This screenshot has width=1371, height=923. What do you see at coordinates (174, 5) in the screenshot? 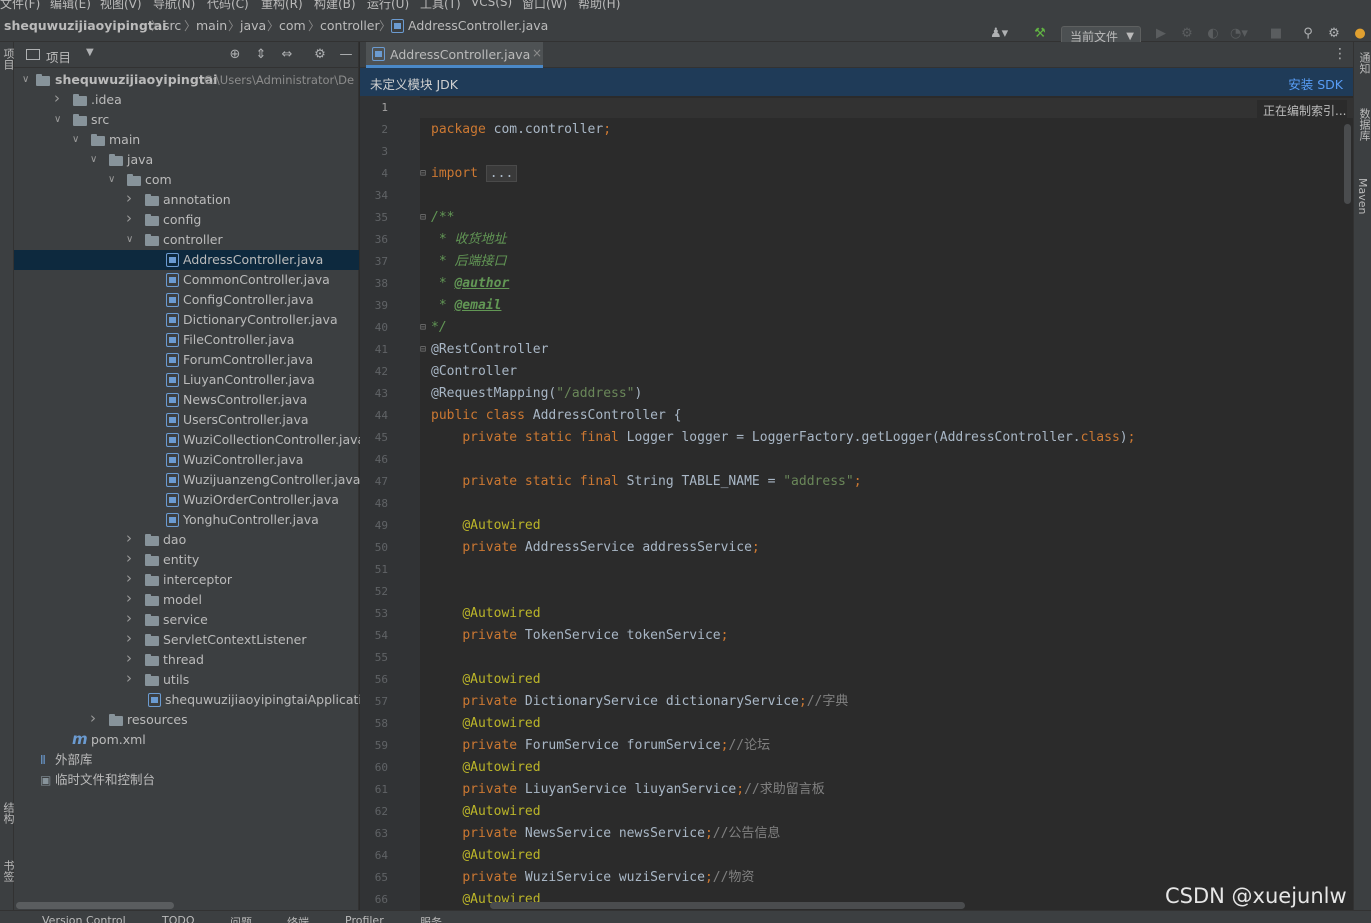
I see `menu-item: 导航(N)` at bounding box center [174, 5].